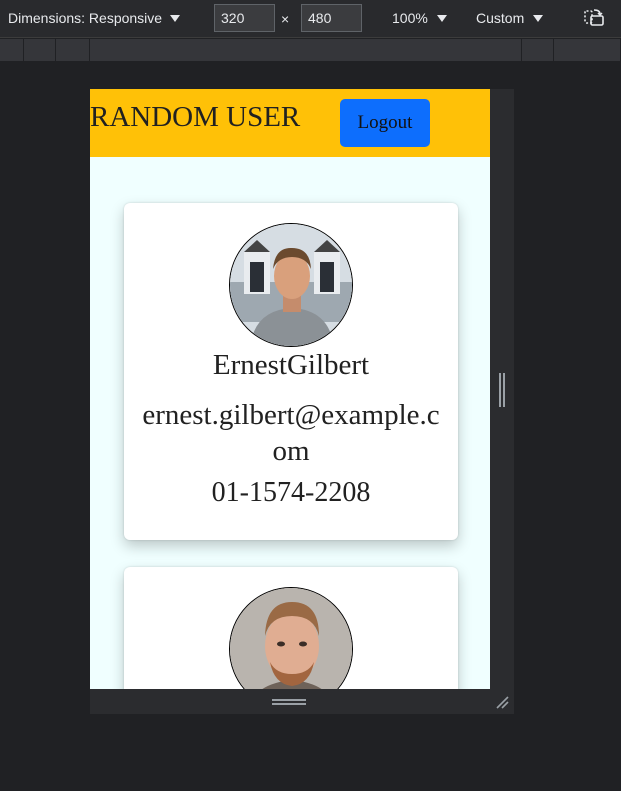  I want to click on rotate-icon, so click(594, 18).